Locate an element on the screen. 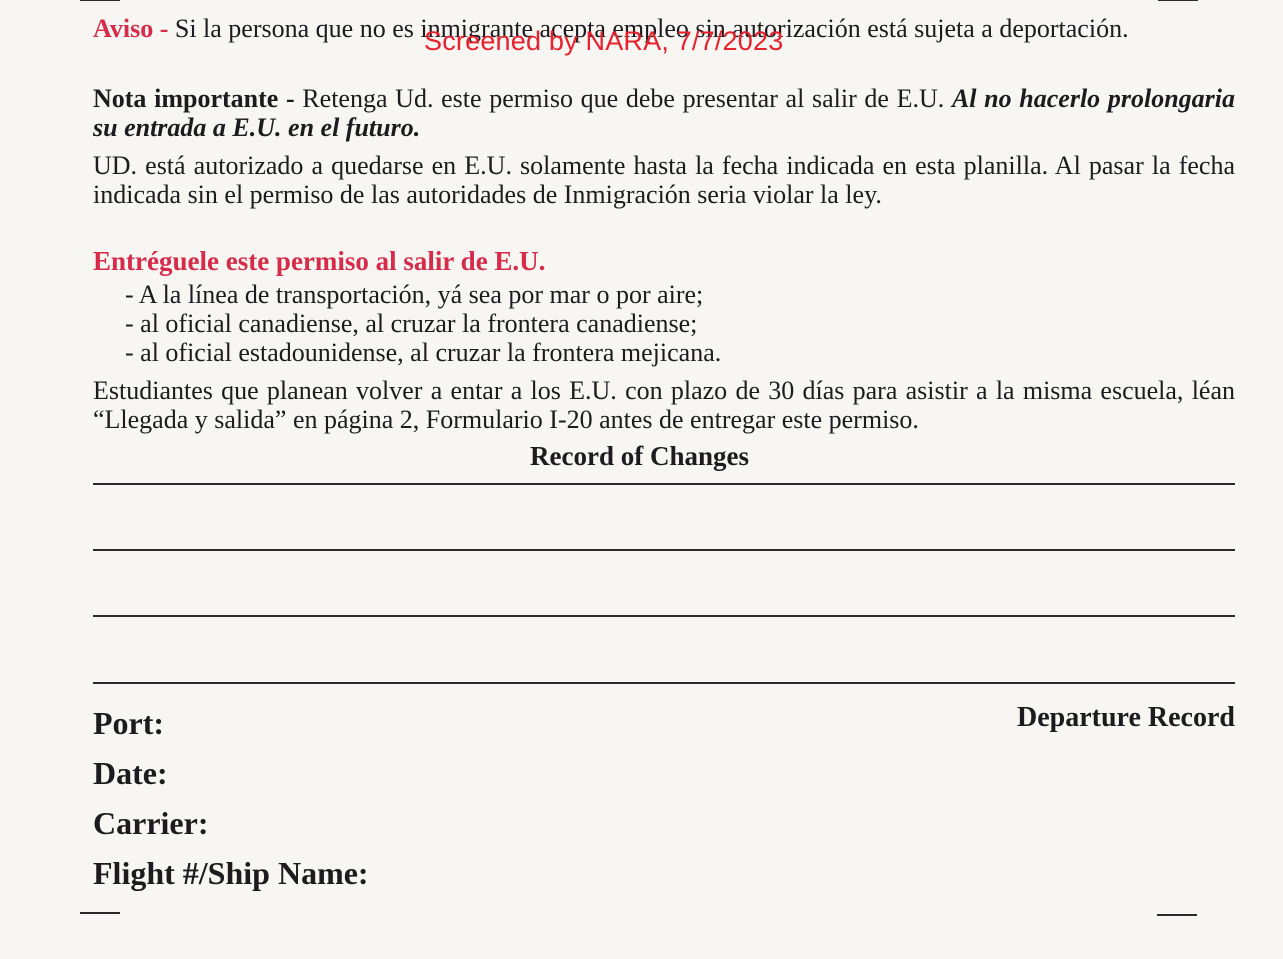  carrier-label: Carrier: is located at coordinates (151, 823).